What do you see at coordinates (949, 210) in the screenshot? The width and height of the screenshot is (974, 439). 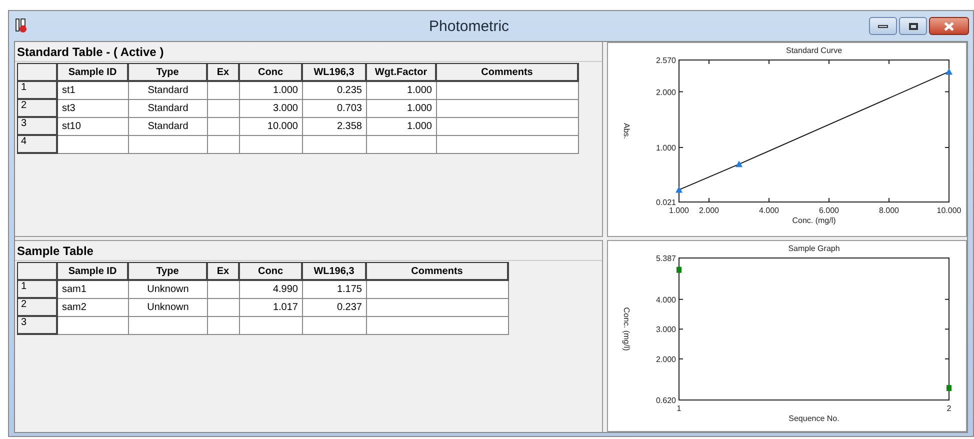 I see `tick-label: 10.000` at bounding box center [949, 210].